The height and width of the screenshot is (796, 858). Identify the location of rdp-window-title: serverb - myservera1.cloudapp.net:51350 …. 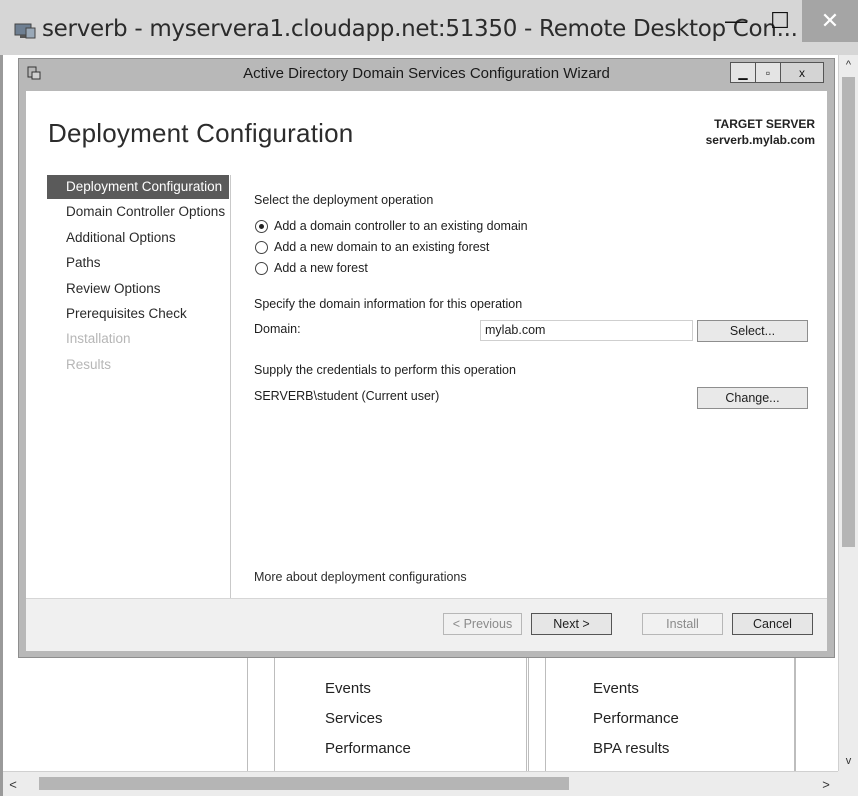
(420, 29).